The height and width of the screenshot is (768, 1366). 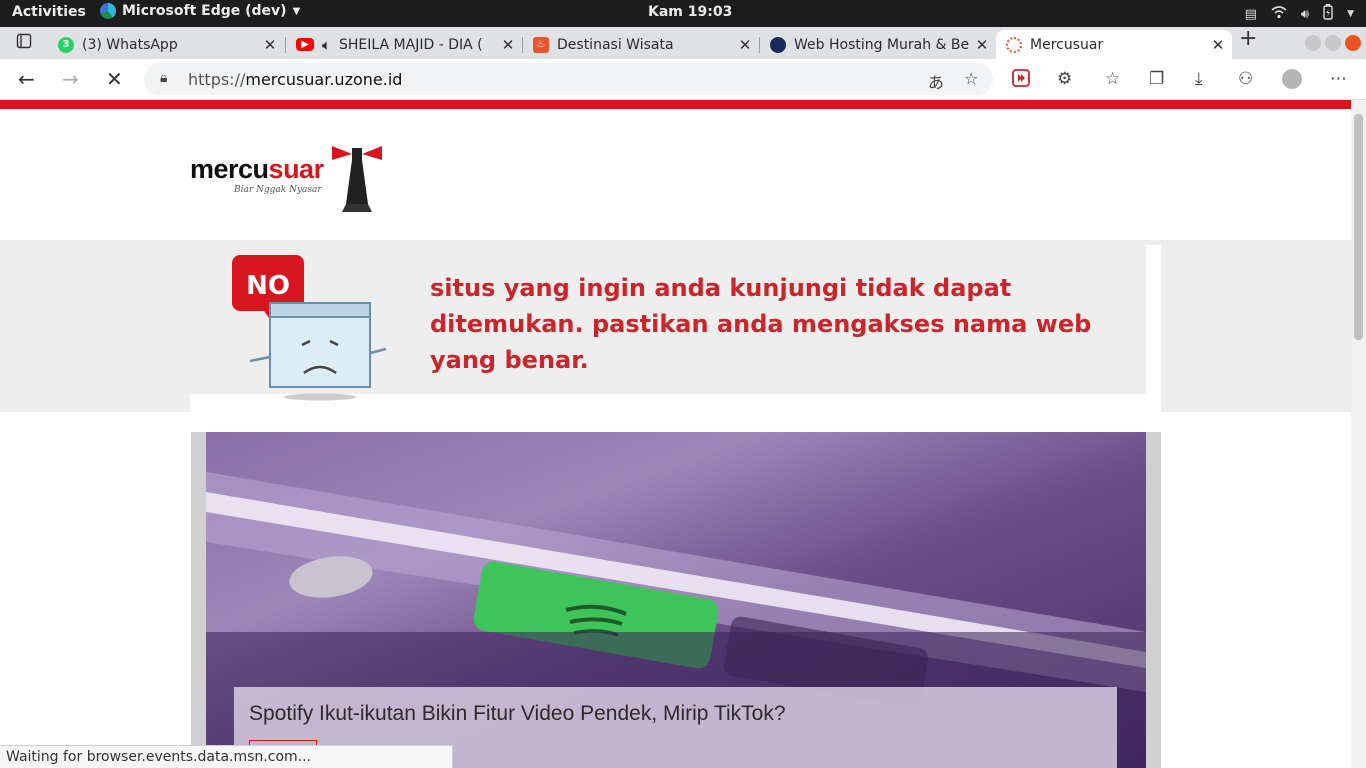 What do you see at coordinates (1067, 44) in the screenshot?
I see `tab-title: Mercusuar` at bounding box center [1067, 44].